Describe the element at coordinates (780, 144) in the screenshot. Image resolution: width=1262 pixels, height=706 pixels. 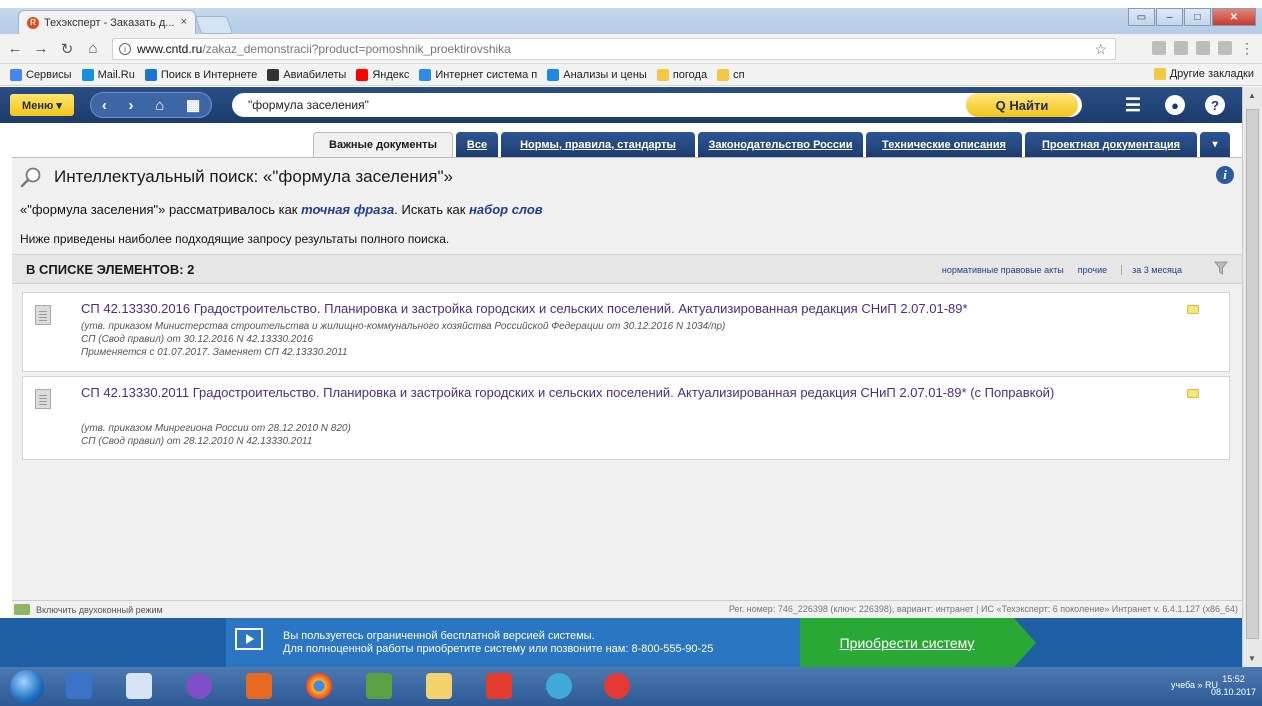
I see `tab-legislation: Законодательство России` at that location.